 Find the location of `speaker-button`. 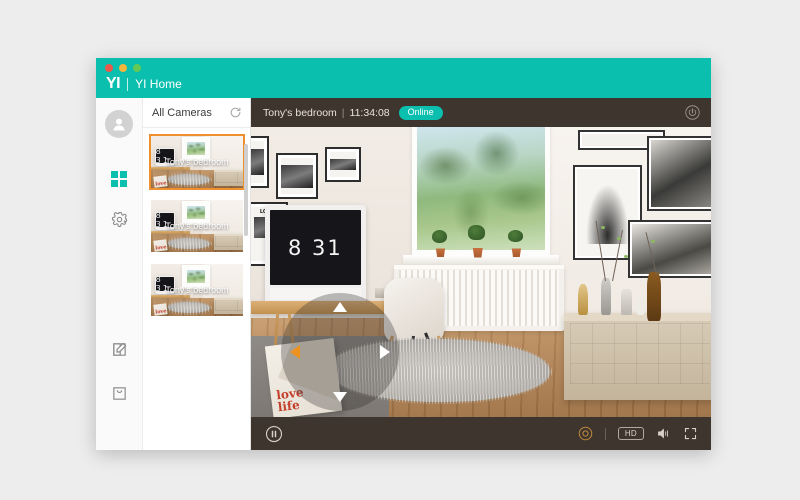

speaker-button is located at coordinates (663, 433).